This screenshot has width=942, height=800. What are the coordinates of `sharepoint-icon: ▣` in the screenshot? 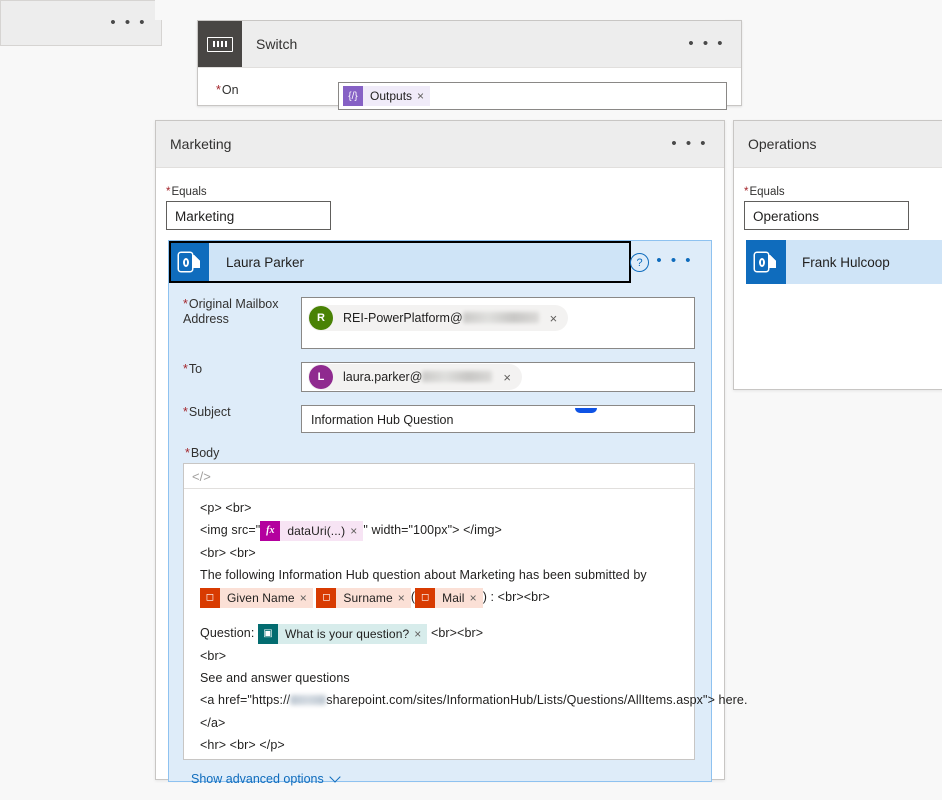 It's located at (267, 634).